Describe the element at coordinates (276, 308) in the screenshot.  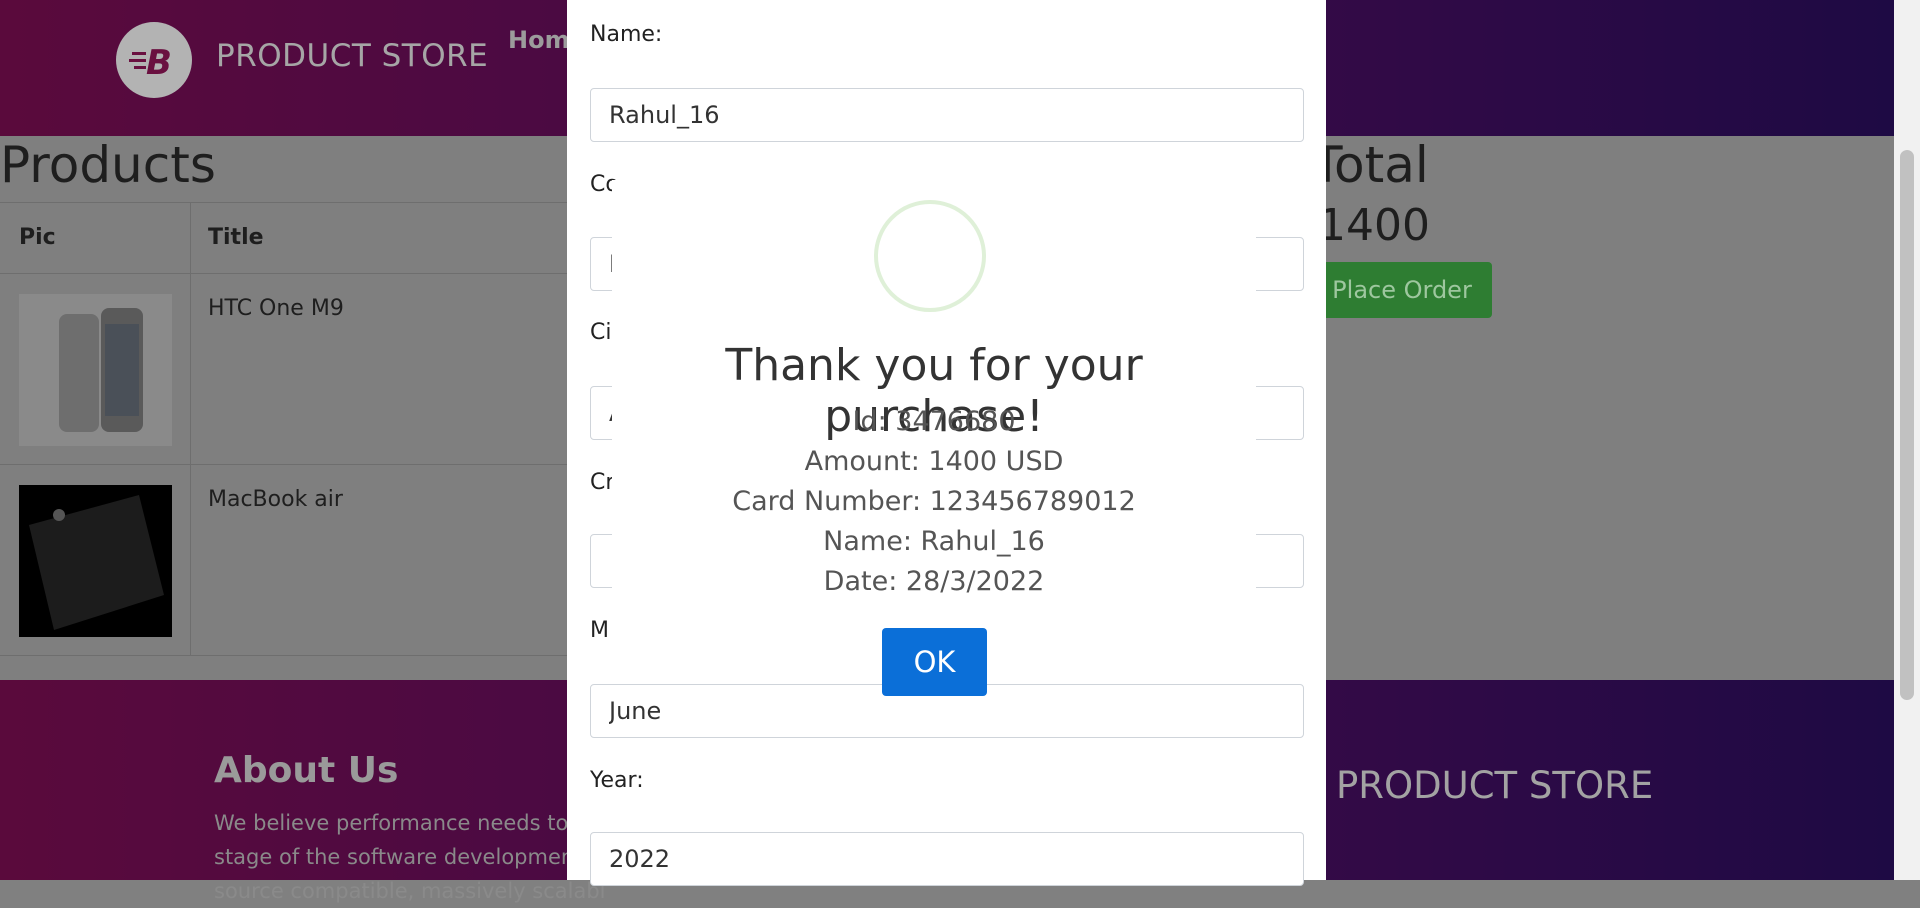
I see `product-title: HTC One M9` at that location.